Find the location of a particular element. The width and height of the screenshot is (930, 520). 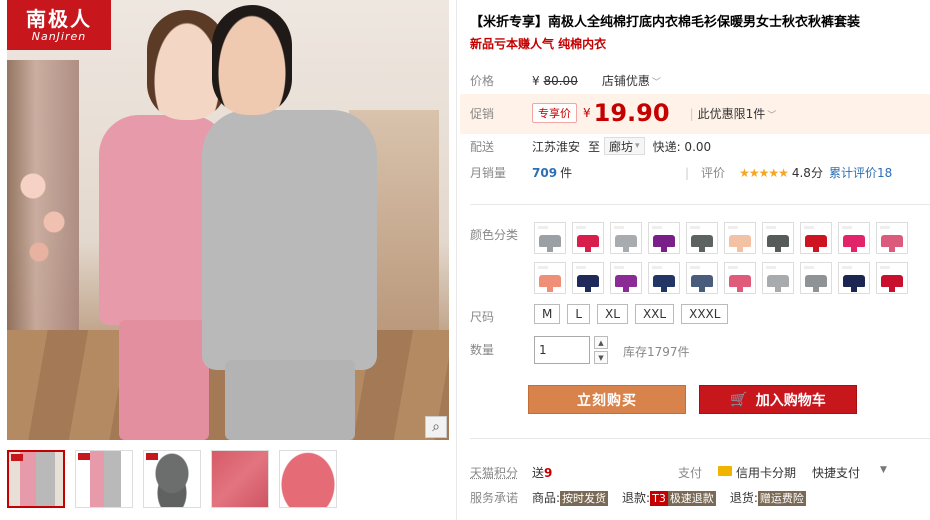

model-woman-pants is located at coordinates (164, 380).